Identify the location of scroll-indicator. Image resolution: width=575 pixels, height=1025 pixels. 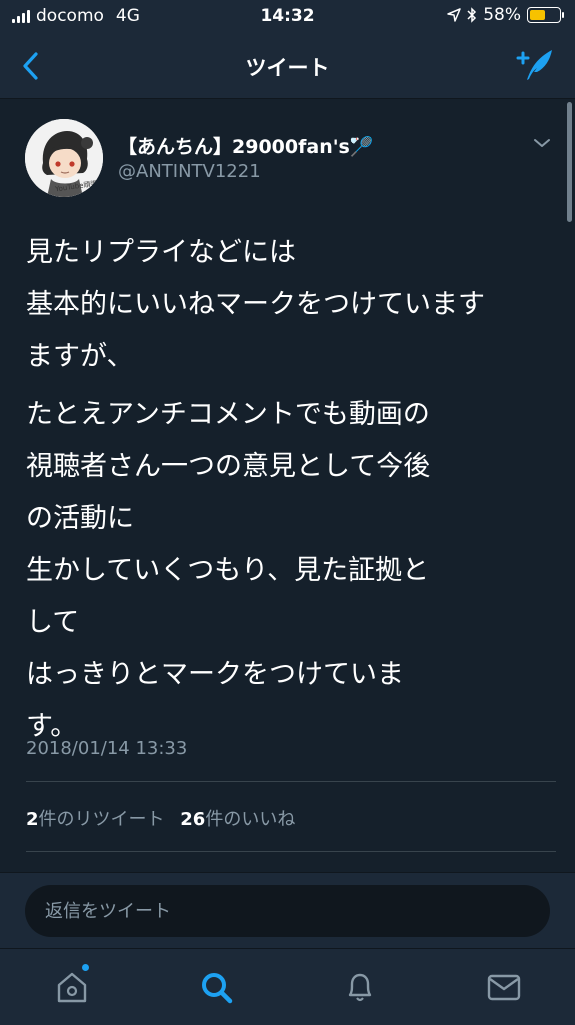
(569, 162).